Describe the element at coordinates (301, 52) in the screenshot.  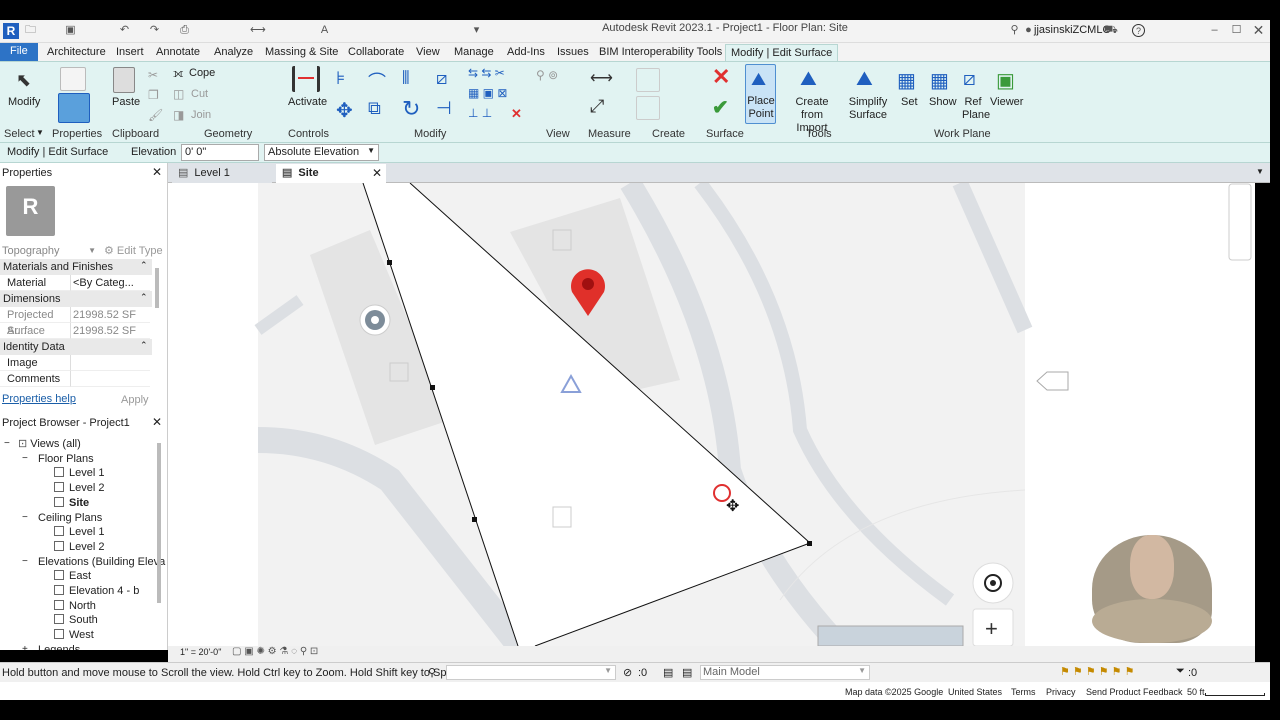
I see `menu-tab-massing-site: Massing & Site` at that location.